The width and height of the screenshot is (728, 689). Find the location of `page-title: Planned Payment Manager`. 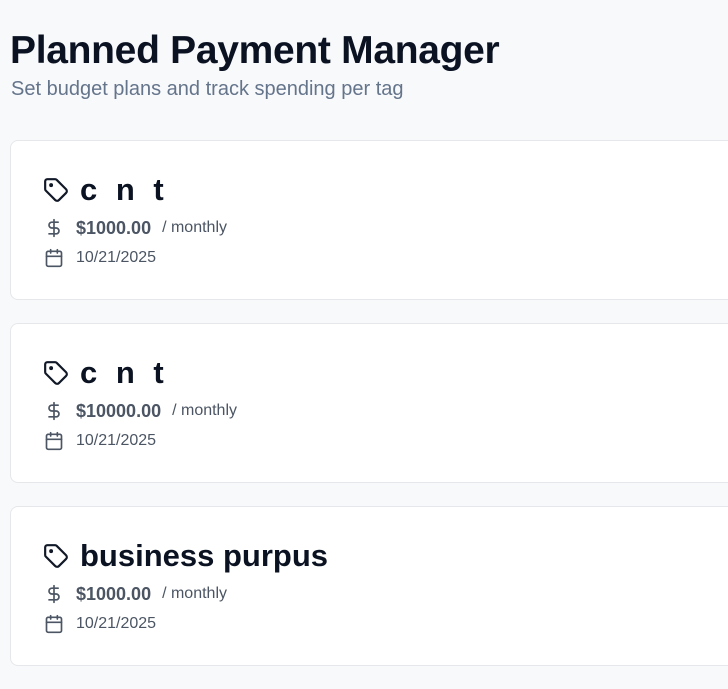

page-title: Planned Payment Manager is located at coordinates (255, 50).